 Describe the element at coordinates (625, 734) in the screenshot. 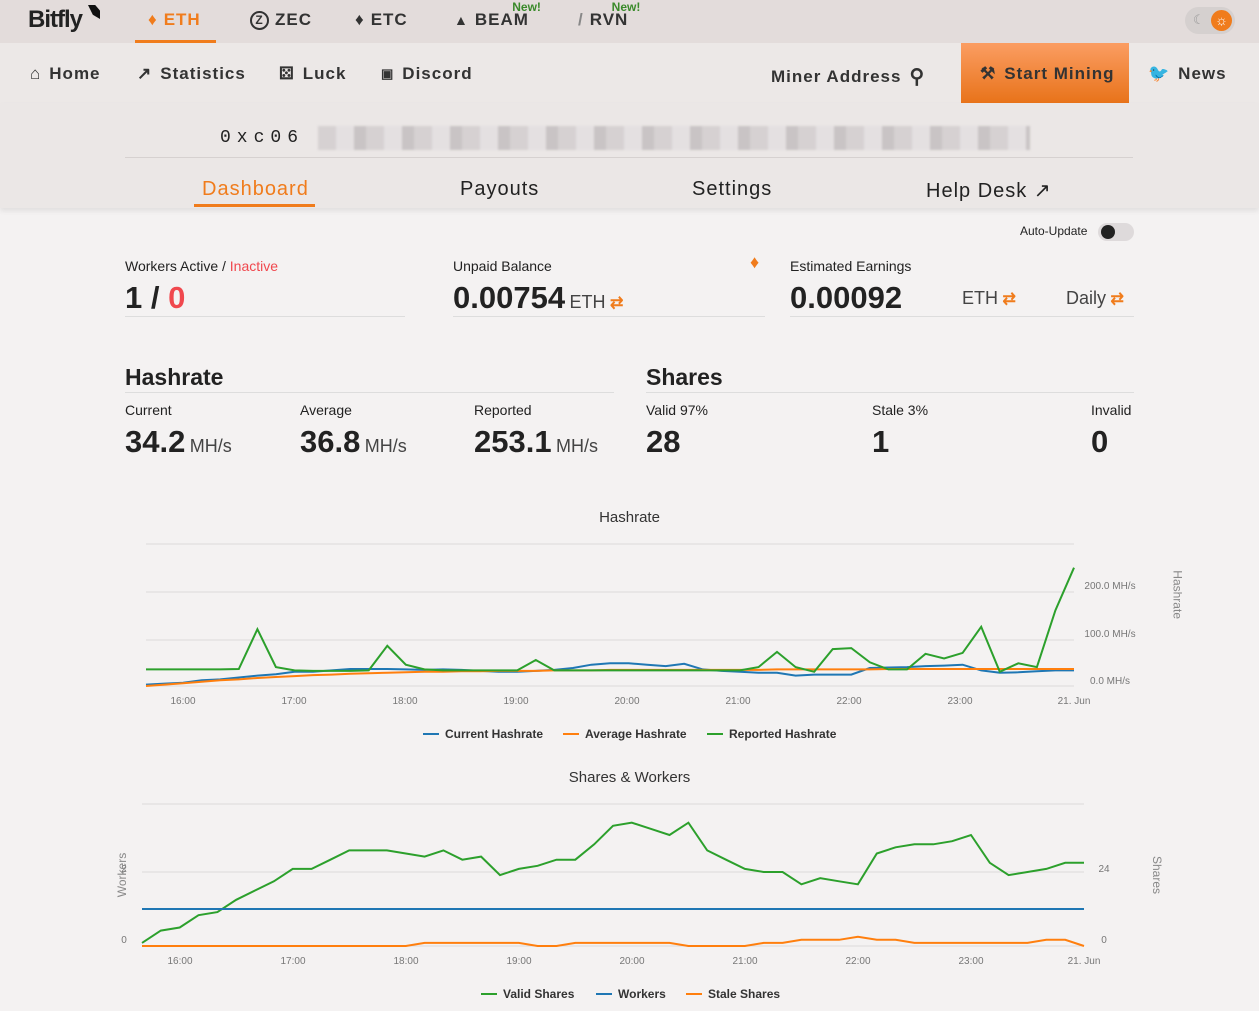

I see `legend-average-hashrate: Average Hashrate` at that location.